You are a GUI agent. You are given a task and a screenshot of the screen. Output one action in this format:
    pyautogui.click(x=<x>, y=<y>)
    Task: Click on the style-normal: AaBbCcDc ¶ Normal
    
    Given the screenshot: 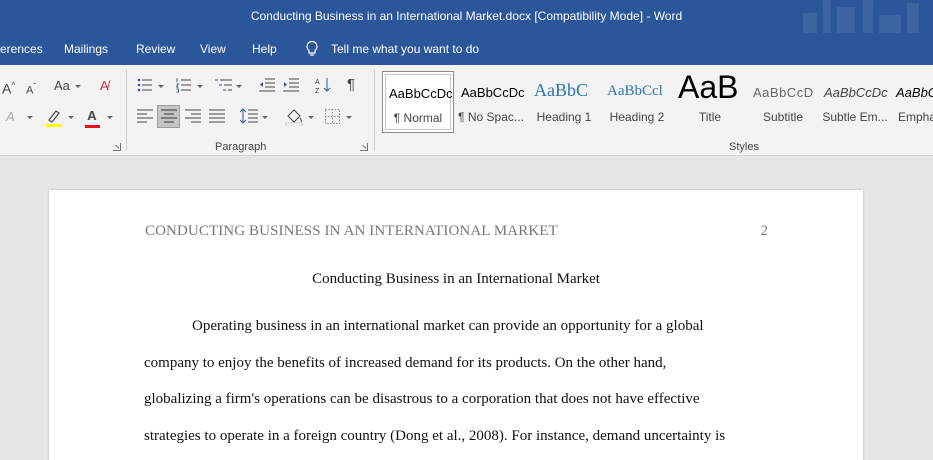 What is the action you would take?
    pyautogui.click(x=418, y=102)
    